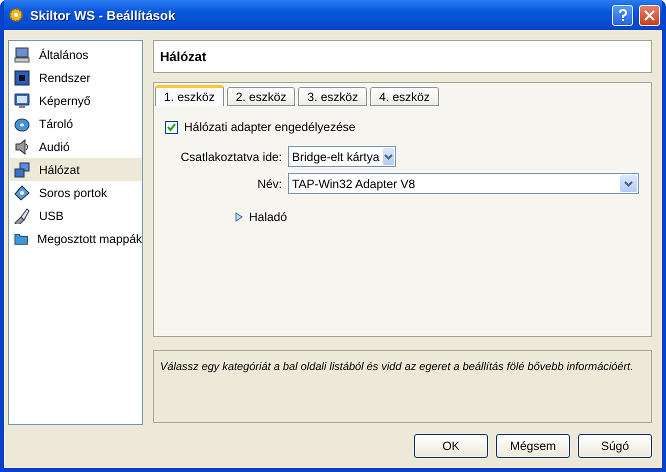  Describe the element at coordinates (451, 446) in the screenshot. I see `dialog-button: OK` at that location.